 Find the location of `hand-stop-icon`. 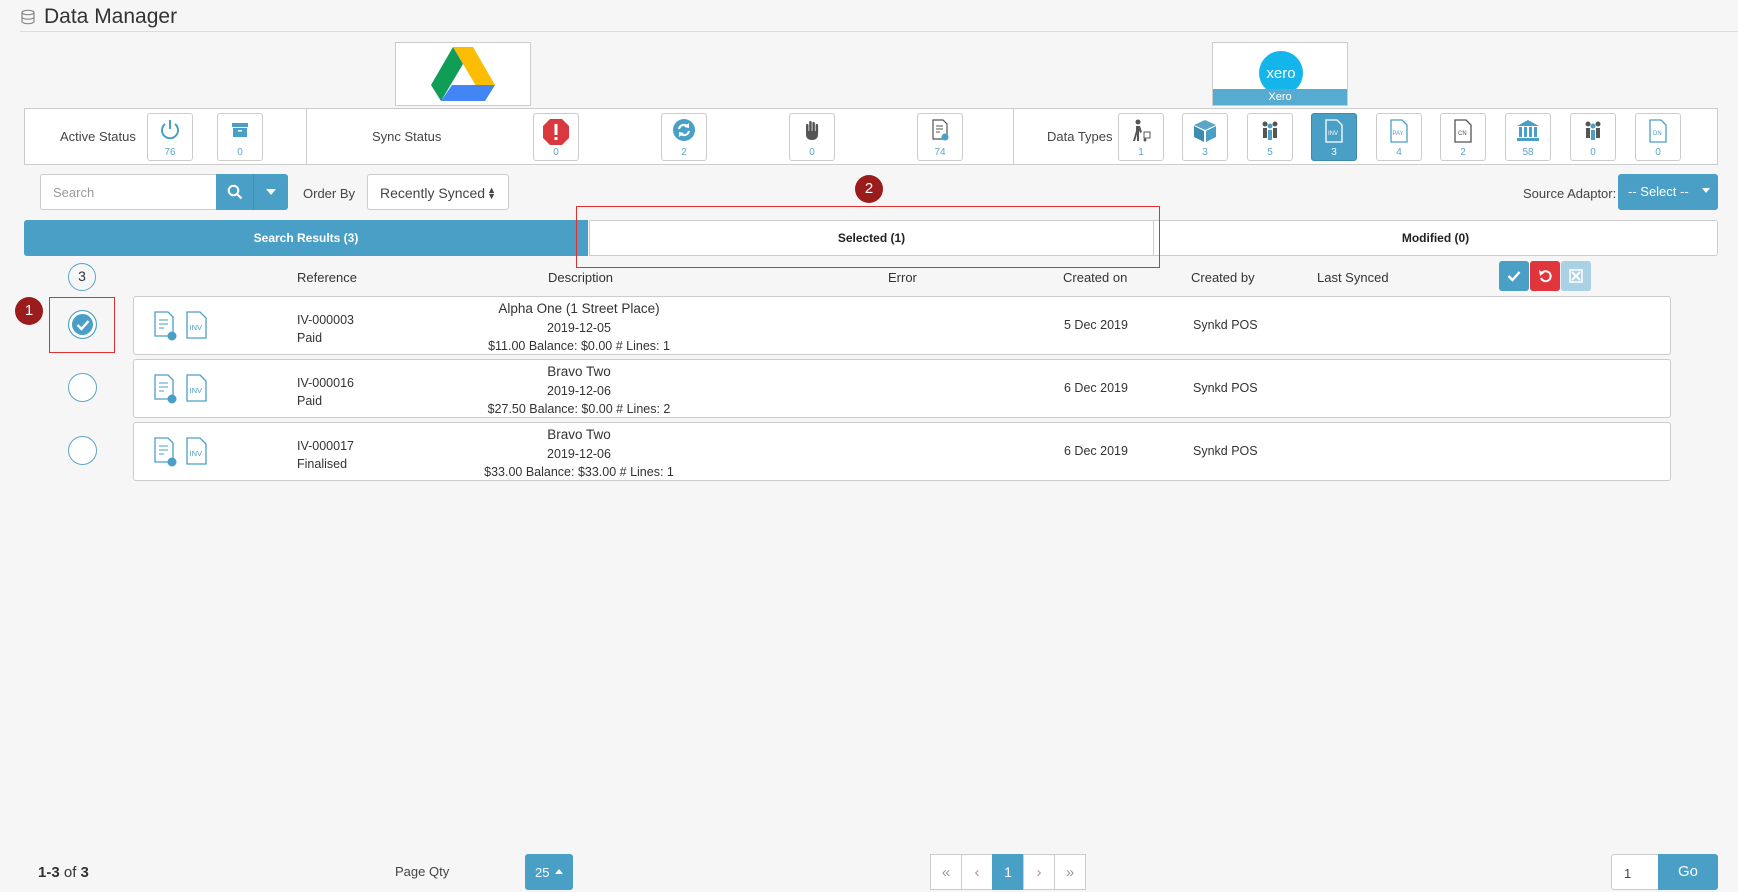

hand-stop-icon is located at coordinates (812, 130).